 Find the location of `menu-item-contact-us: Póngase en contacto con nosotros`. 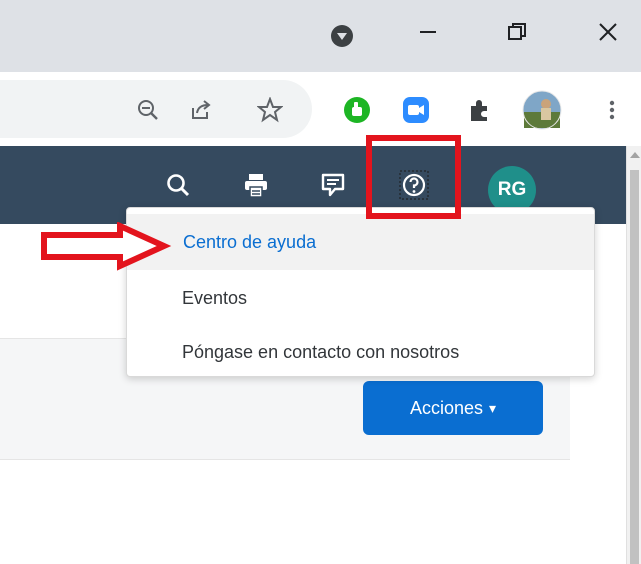

menu-item-contact-us: Póngase en contacto con nosotros is located at coordinates (360, 352).